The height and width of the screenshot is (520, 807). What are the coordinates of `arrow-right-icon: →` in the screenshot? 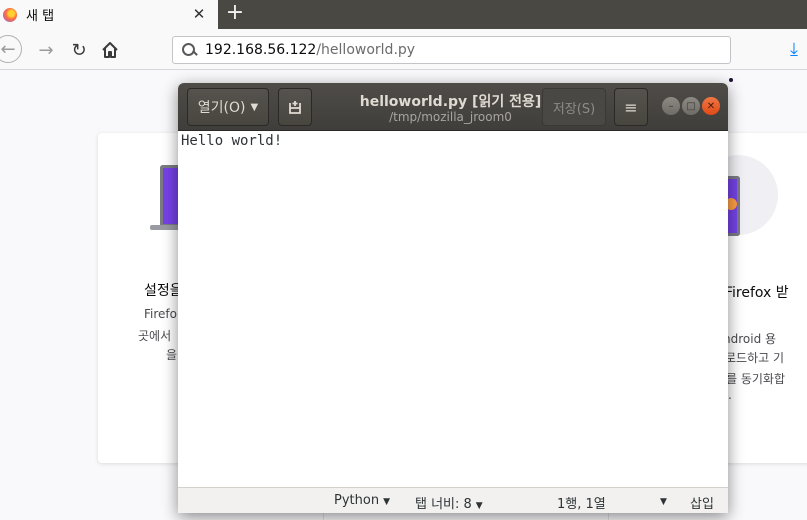 It's located at (46, 50).